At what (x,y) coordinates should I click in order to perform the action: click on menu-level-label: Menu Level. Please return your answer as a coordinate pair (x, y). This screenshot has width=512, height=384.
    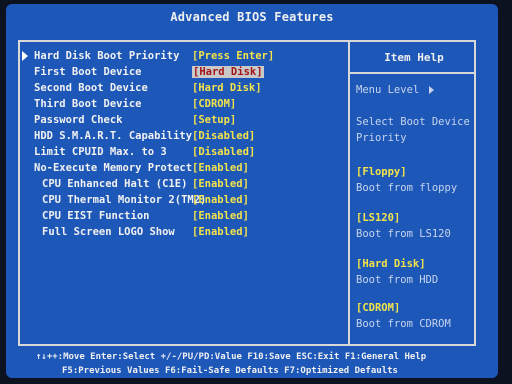
    Looking at the image, I should click on (388, 90).